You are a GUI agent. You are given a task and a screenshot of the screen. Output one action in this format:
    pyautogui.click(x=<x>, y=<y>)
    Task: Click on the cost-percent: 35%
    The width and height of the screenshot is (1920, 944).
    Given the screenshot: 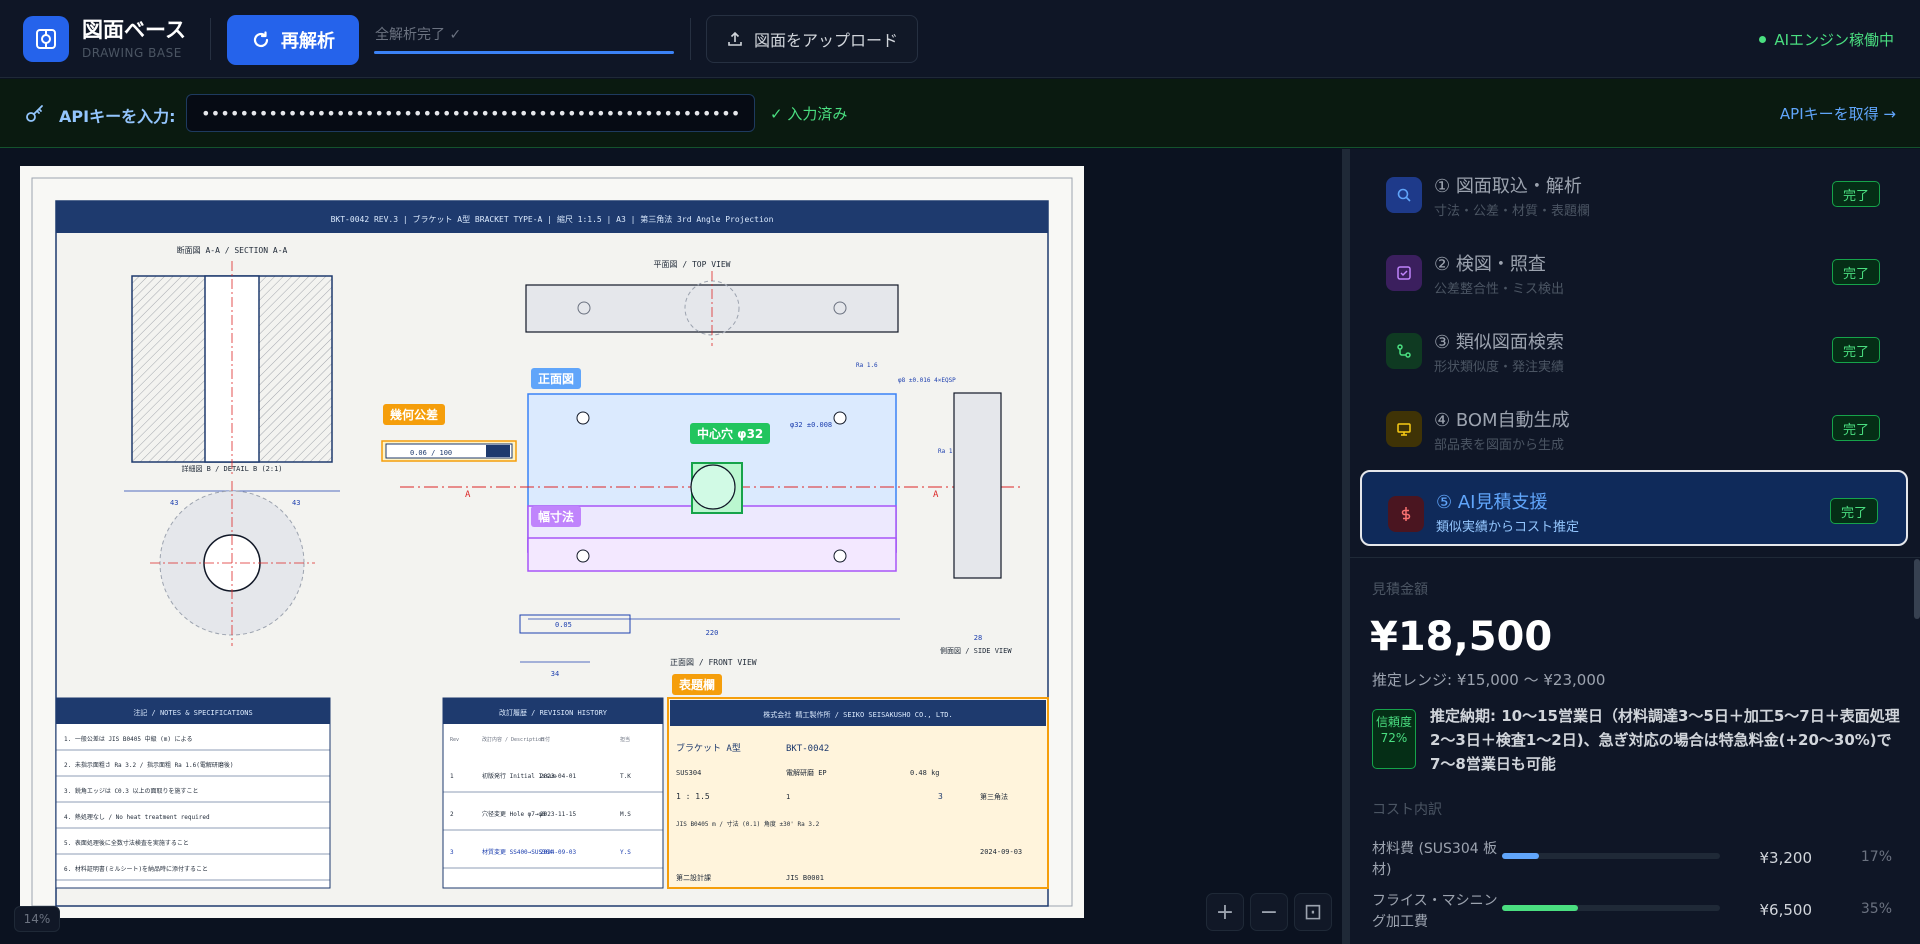 What is the action you would take?
    pyautogui.click(x=1876, y=909)
    